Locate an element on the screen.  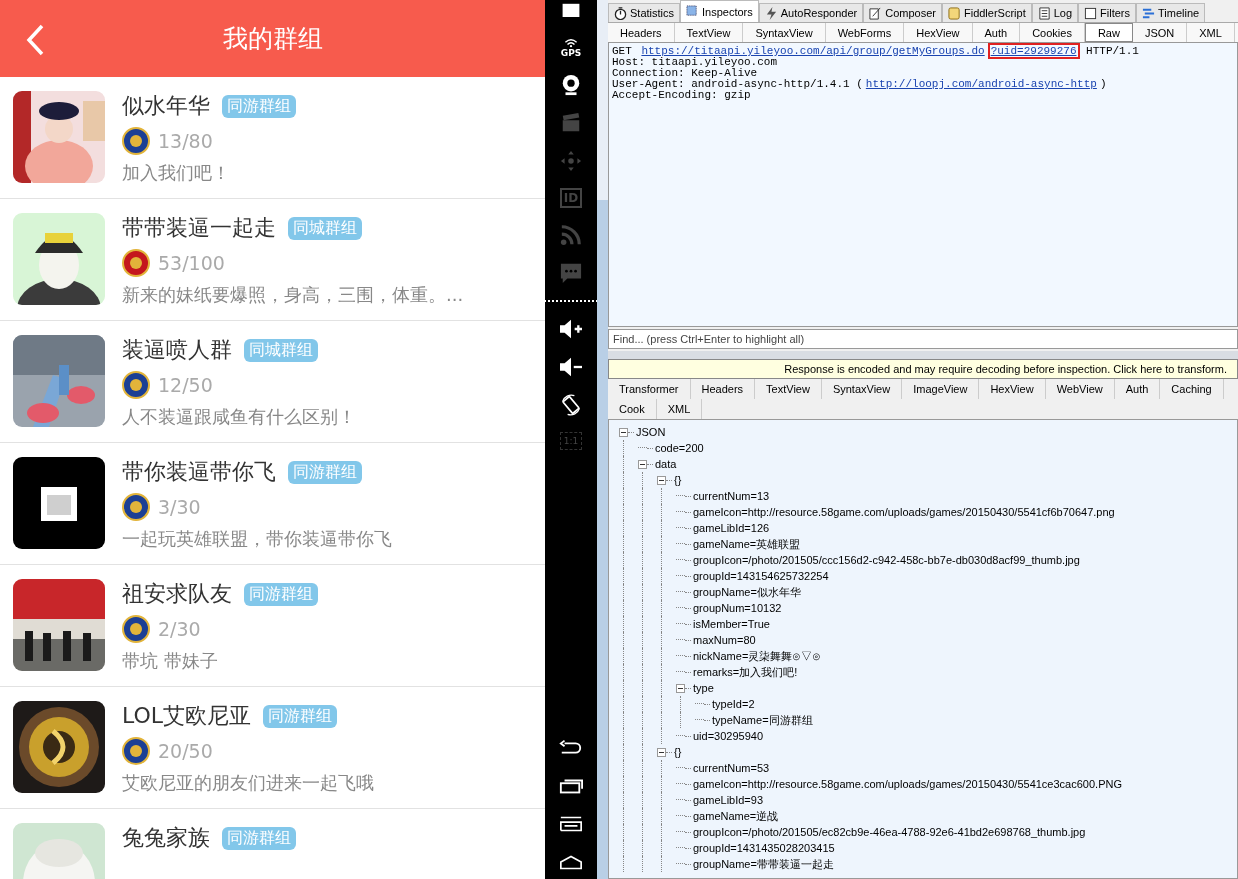
tree-node: nickName=灵柒舞舞⊙▽⊙ is located at coordinates (756, 656).